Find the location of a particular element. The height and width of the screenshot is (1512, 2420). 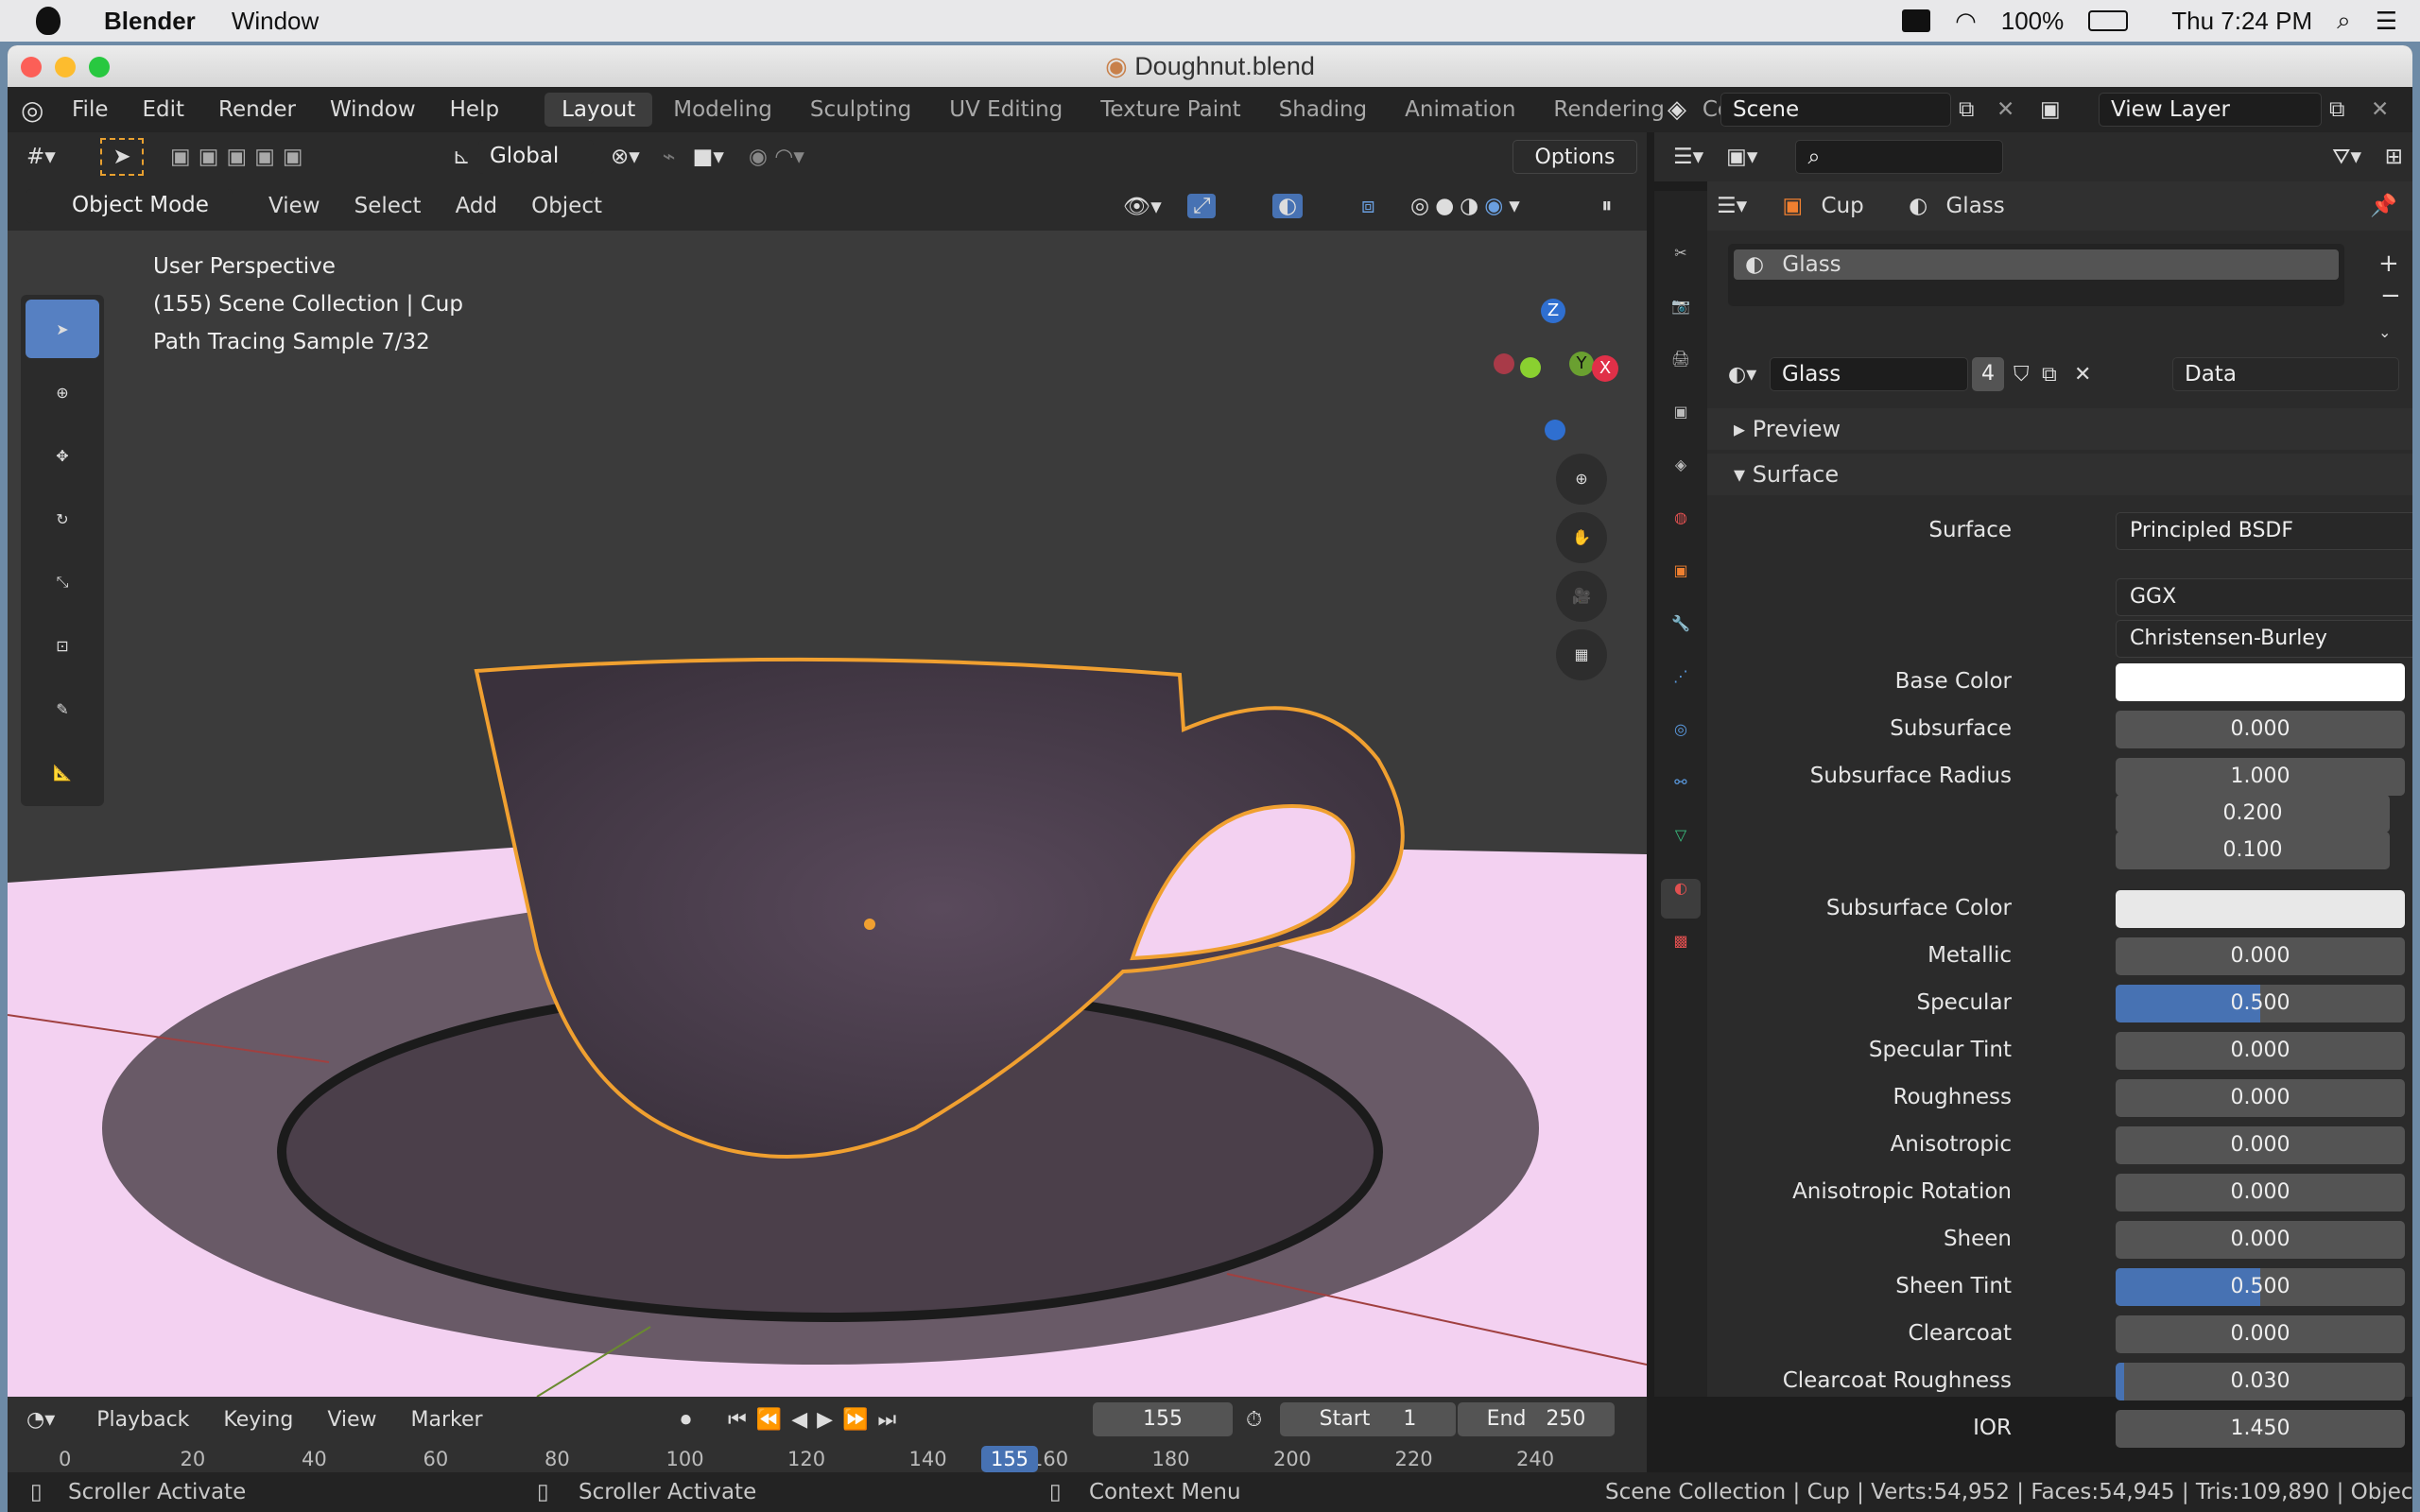

menu-edit: Edit is located at coordinates (164, 109).